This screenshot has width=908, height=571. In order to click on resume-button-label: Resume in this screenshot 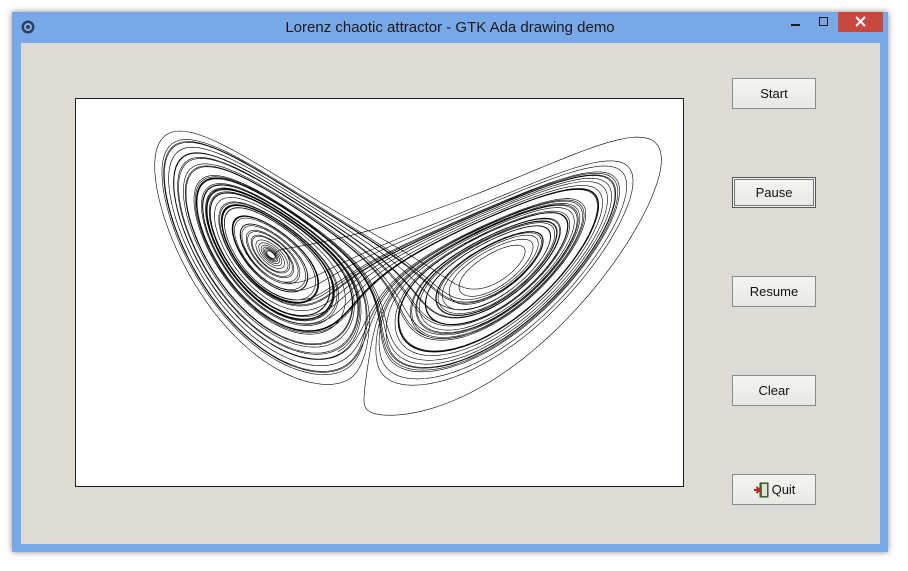, I will do `click(774, 291)`.